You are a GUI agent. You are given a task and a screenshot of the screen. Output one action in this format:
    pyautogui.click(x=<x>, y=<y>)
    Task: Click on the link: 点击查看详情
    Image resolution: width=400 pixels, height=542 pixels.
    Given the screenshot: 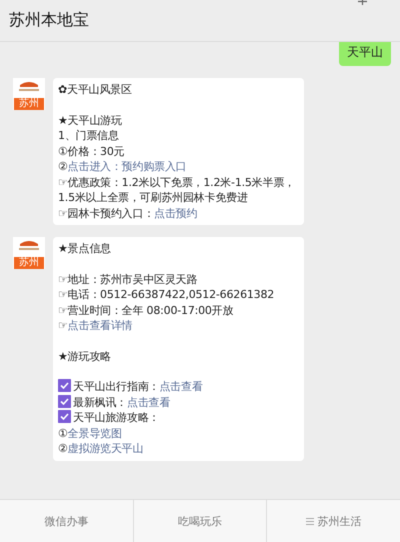 What is the action you would take?
    pyautogui.click(x=100, y=325)
    